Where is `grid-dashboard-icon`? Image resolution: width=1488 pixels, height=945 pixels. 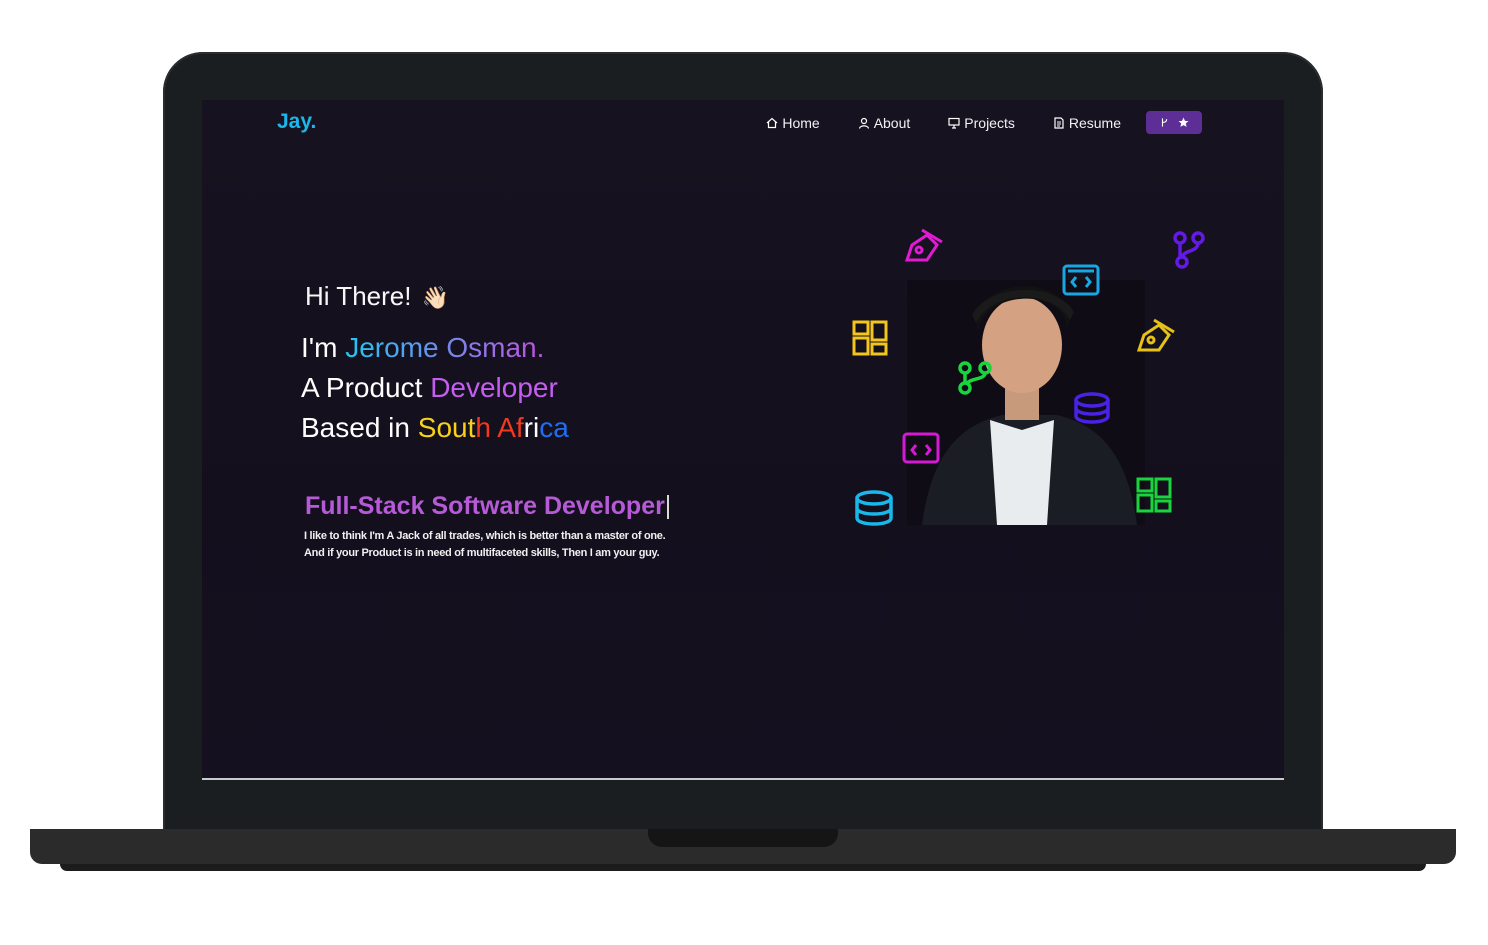
grid-dashboard-icon is located at coordinates (870, 338).